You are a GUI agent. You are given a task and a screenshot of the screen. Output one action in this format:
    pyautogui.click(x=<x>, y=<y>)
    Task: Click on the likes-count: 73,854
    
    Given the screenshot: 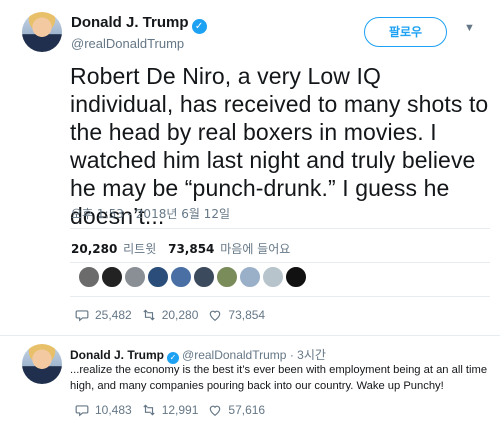 What is the action you would take?
    pyautogui.click(x=191, y=249)
    